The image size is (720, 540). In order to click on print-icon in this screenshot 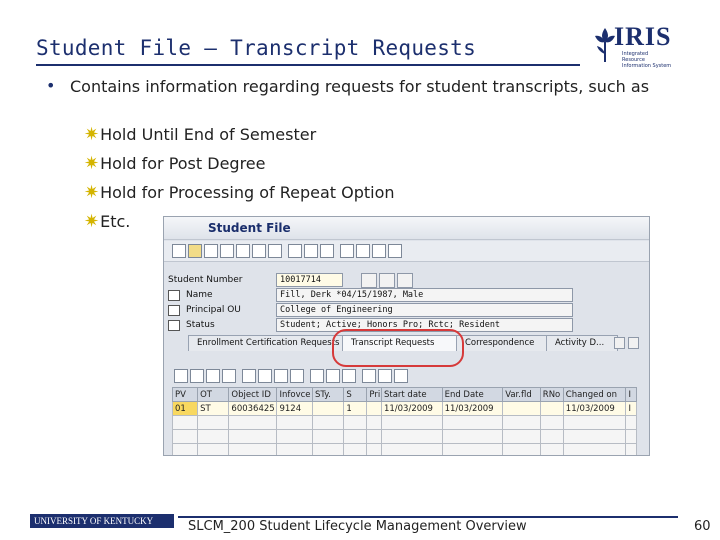, I will do `click(275, 251)`.